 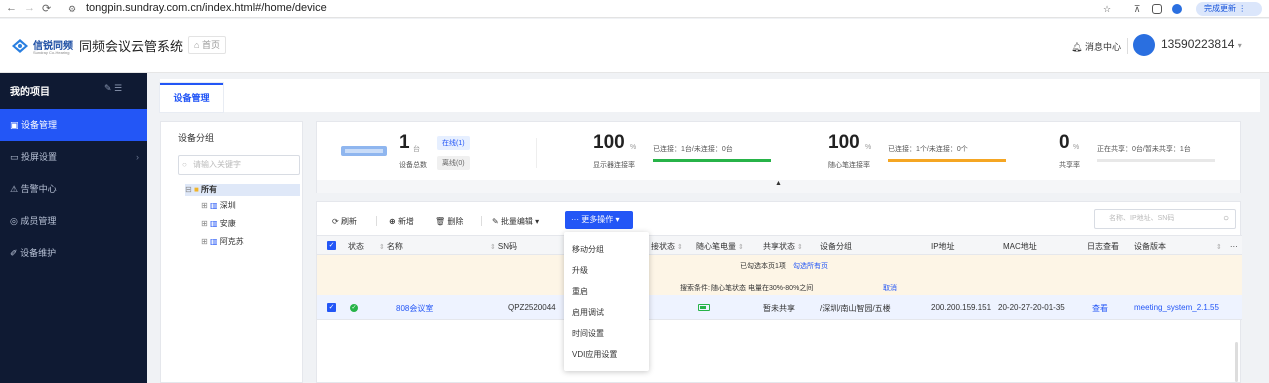 What do you see at coordinates (391, 246) in the screenshot?
I see `col-name: ⇕ 名称` at bounding box center [391, 246].